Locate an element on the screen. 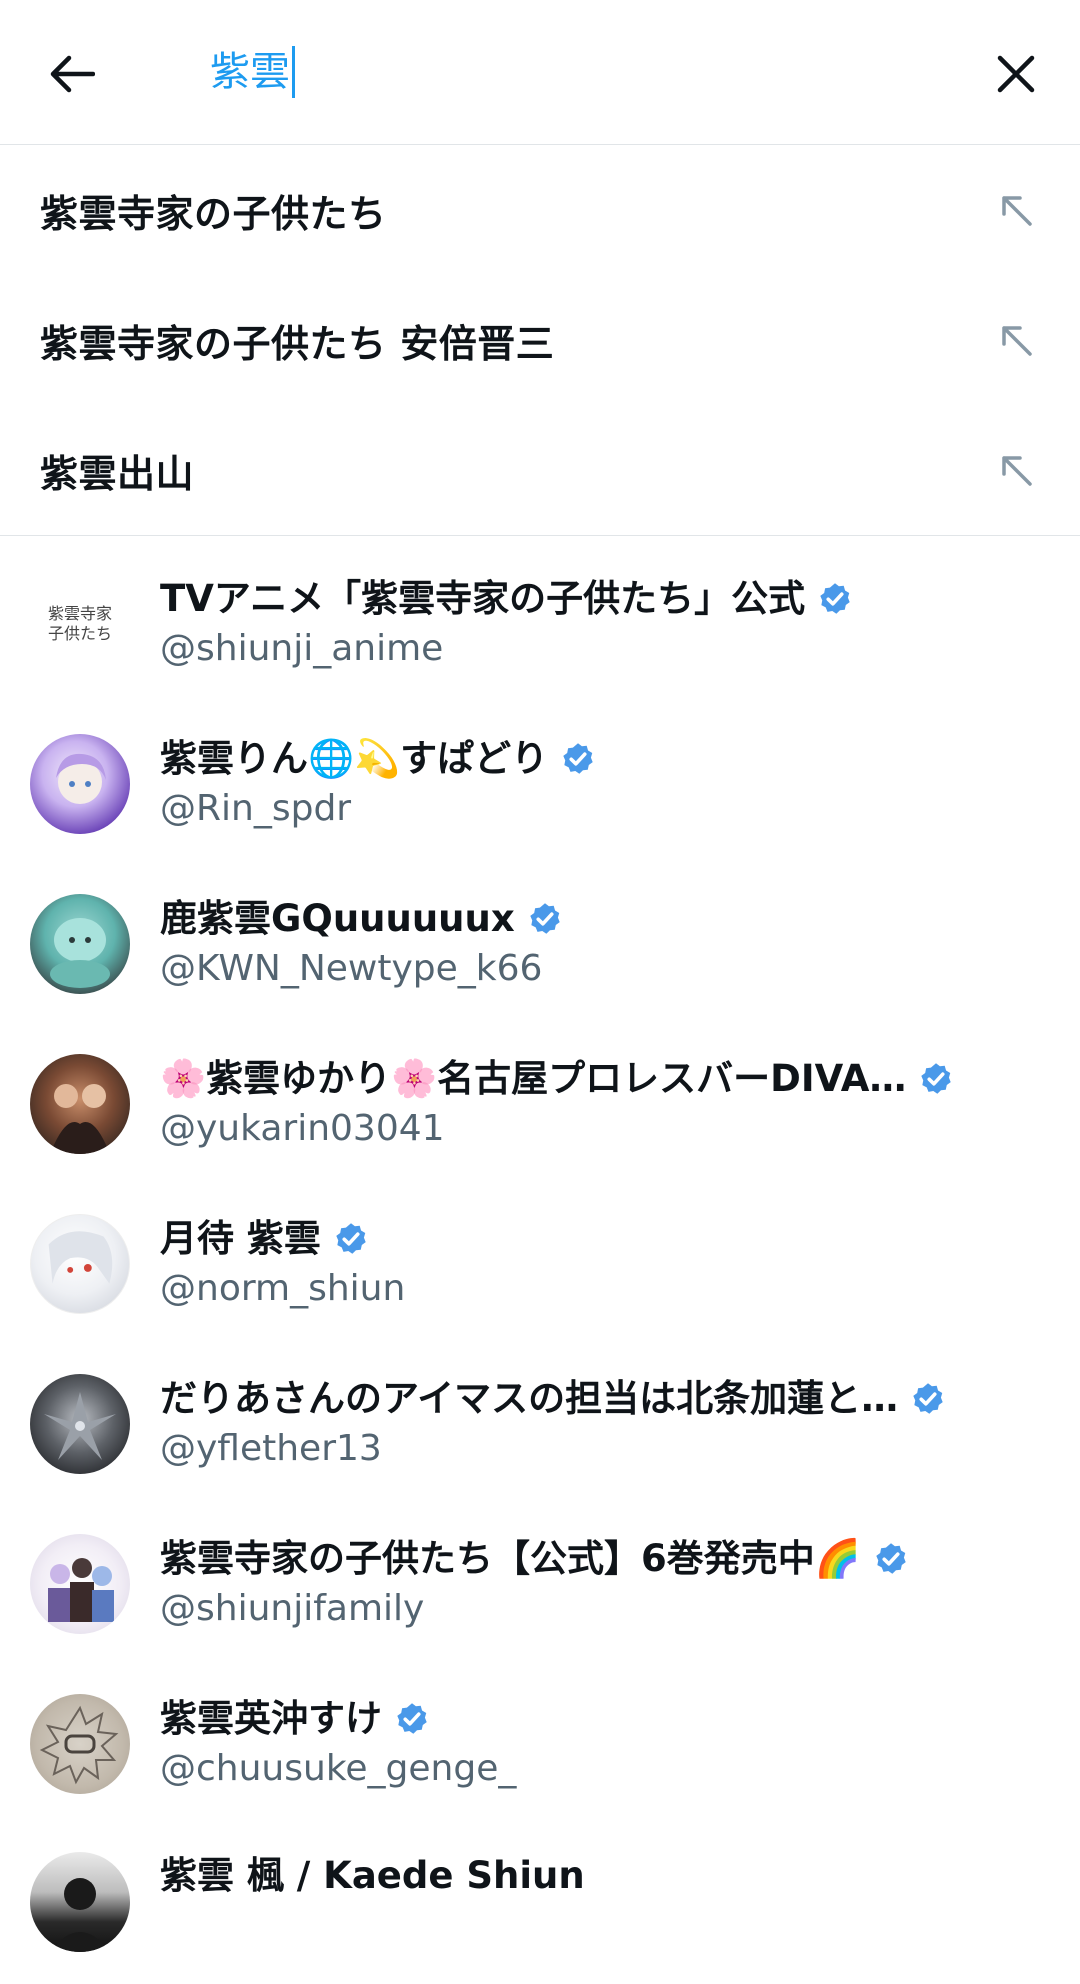  user-result-row: 鹿紫雲GQuuuuuux @KWN_Newtype_k66 is located at coordinates (540, 944).